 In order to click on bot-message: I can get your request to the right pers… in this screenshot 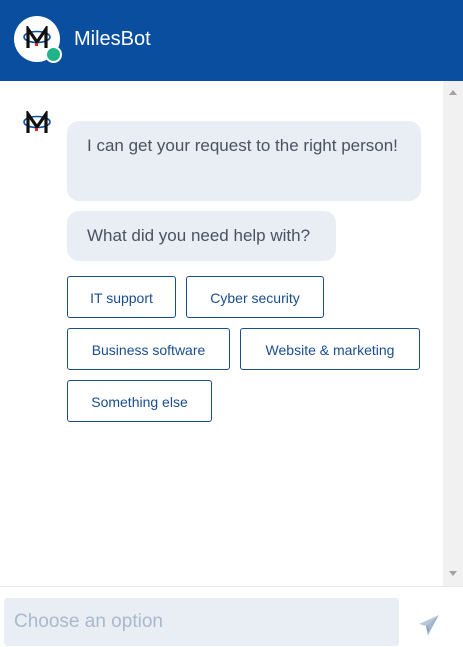, I will do `click(244, 161)`.